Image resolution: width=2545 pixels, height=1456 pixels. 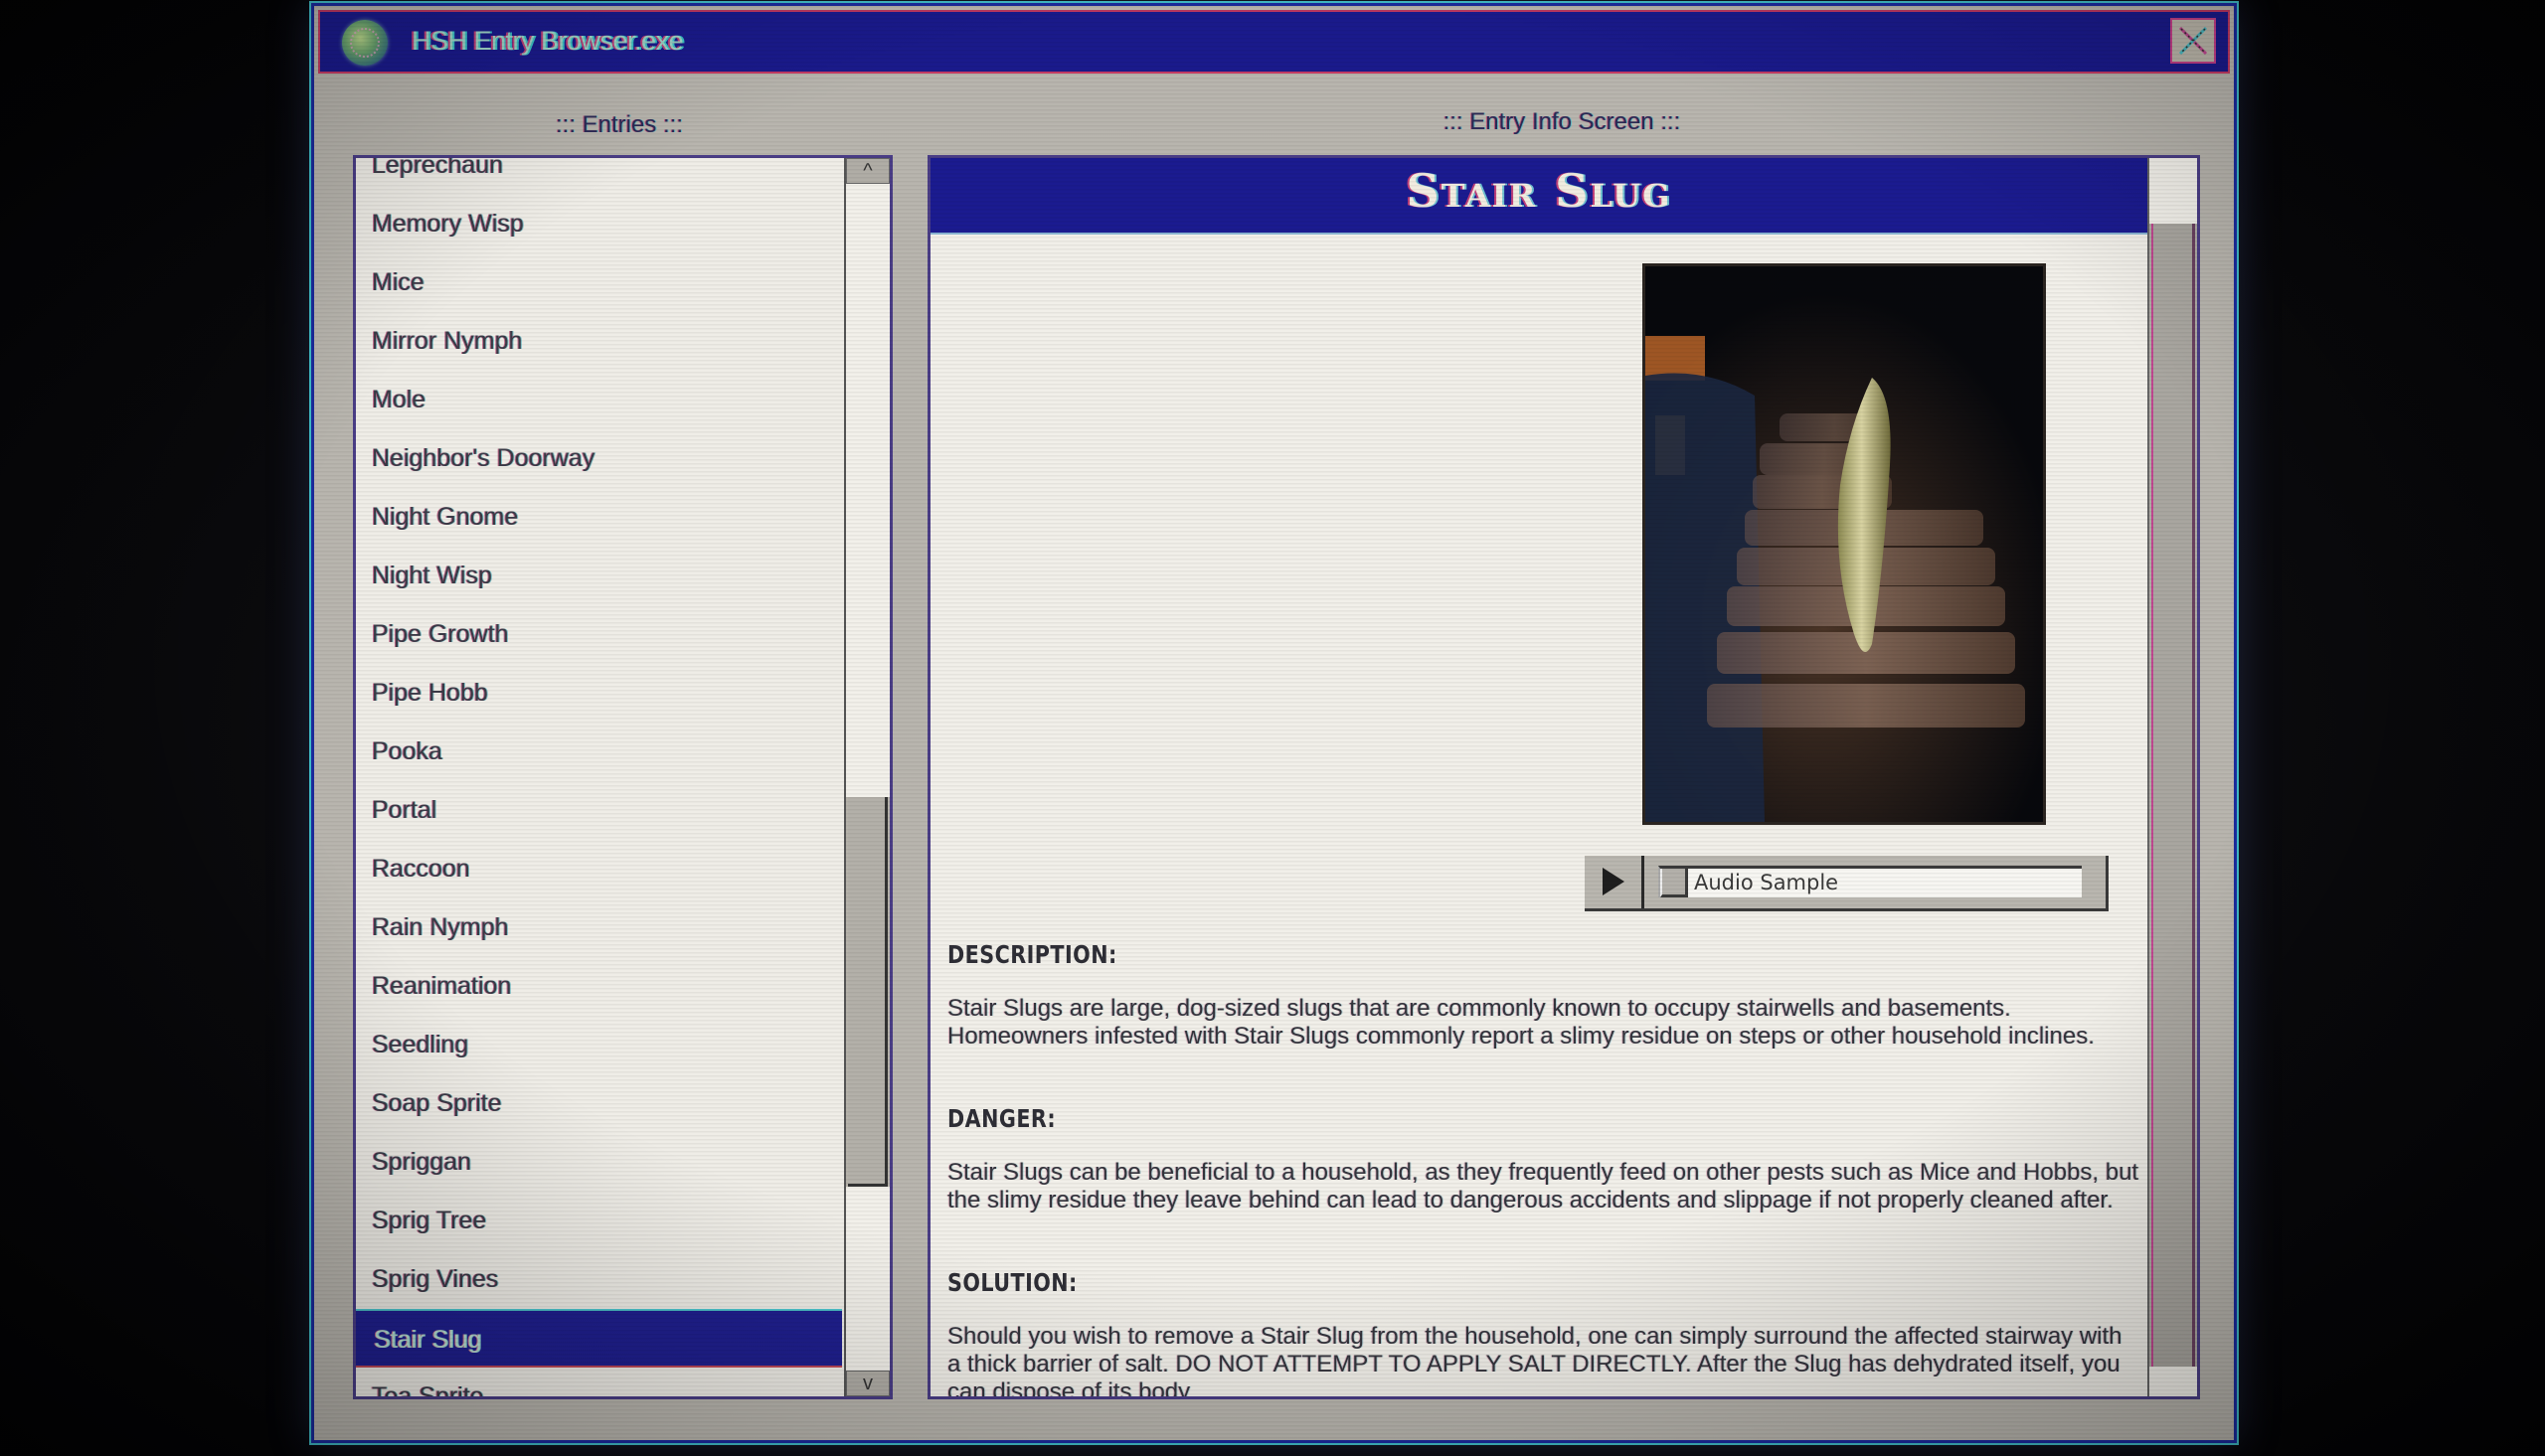 What do you see at coordinates (599, 693) in the screenshot?
I see `list-item: Pipe Hobb` at bounding box center [599, 693].